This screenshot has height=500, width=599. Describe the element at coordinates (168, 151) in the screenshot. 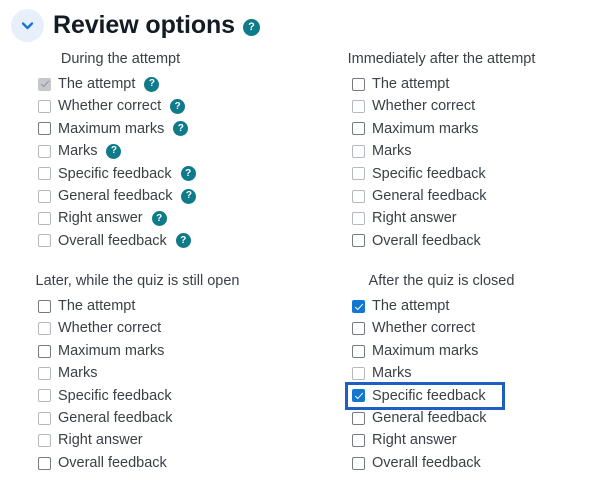

I see `option-row: Marks?` at that location.